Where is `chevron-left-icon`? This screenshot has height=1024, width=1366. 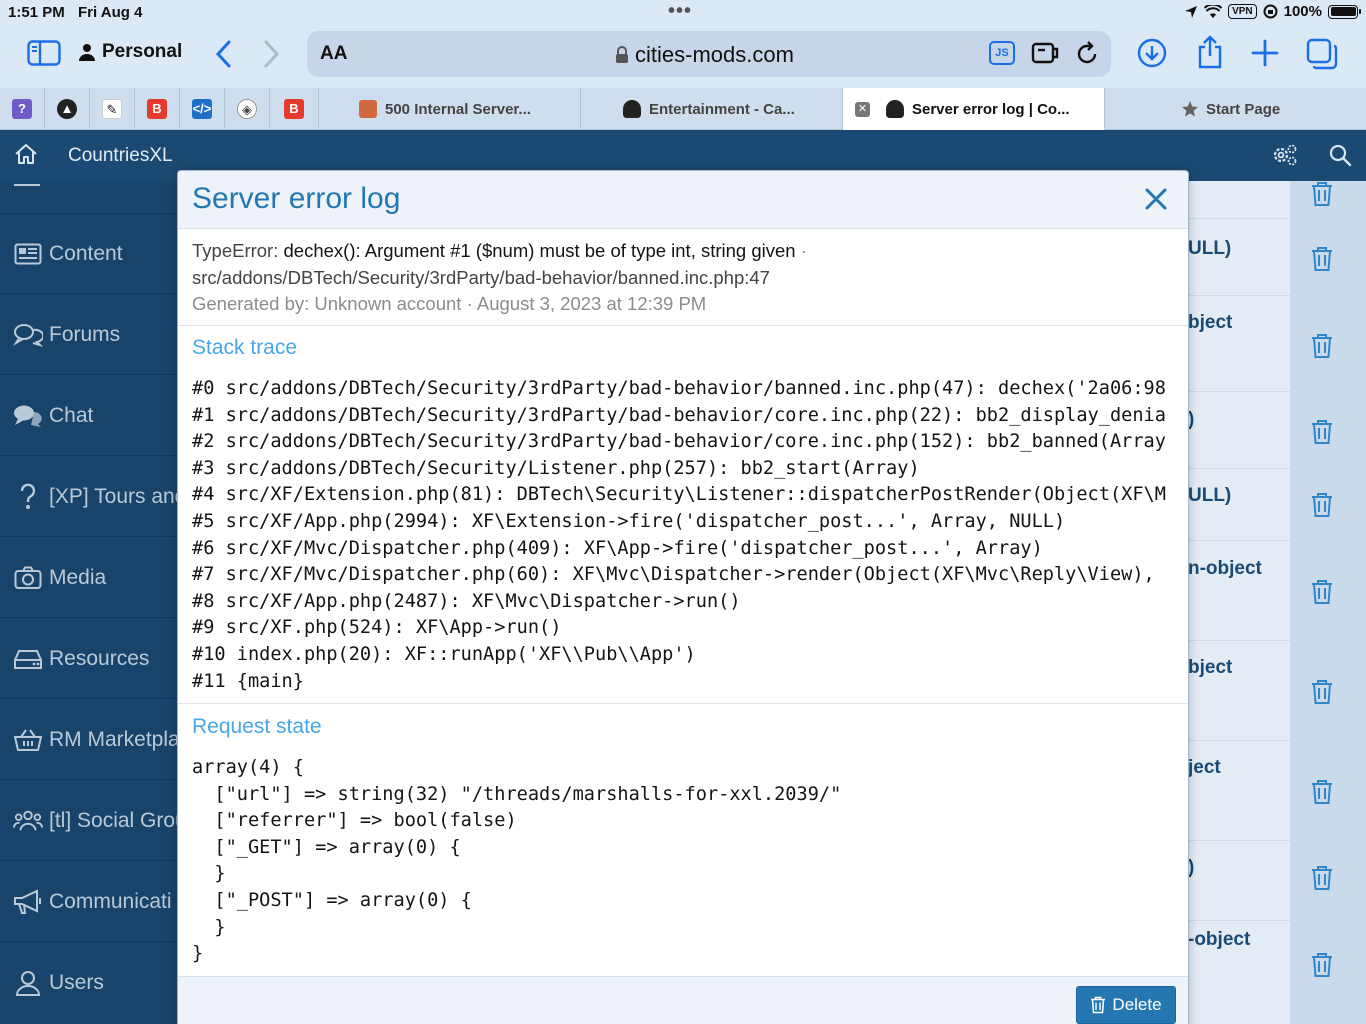
chevron-left-icon is located at coordinates (223, 54).